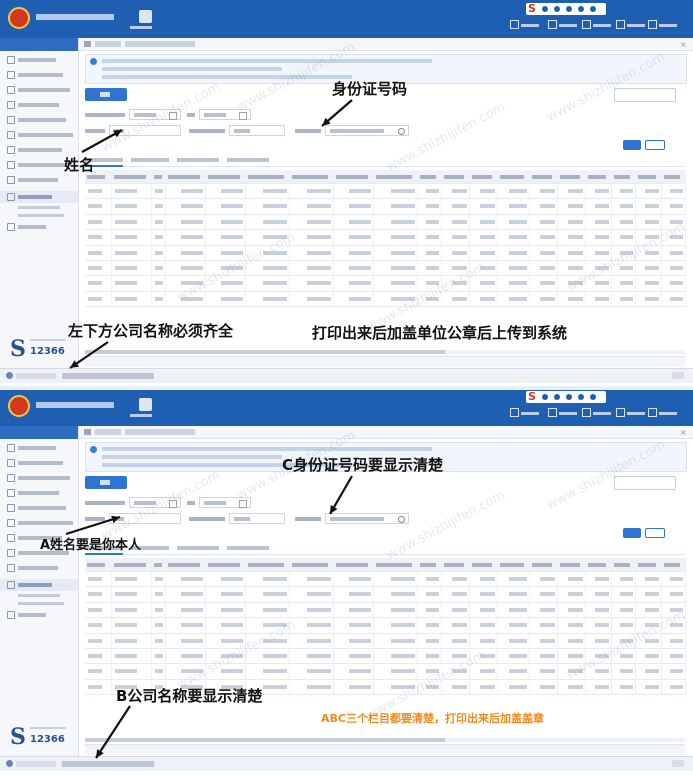 Image resolution: width=693 pixels, height=776 pixels. I want to click on id-number-input, so click(367, 130).